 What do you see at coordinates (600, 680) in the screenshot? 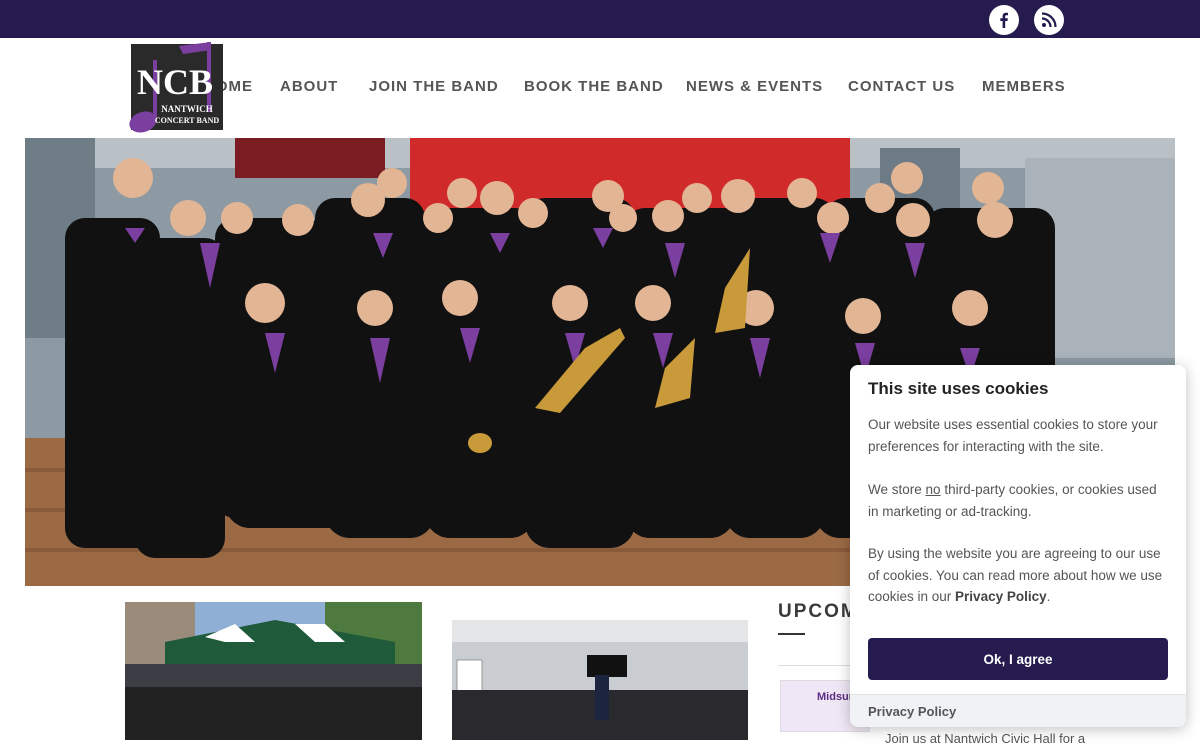
I see `news-thumb-concert` at bounding box center [600, 680].